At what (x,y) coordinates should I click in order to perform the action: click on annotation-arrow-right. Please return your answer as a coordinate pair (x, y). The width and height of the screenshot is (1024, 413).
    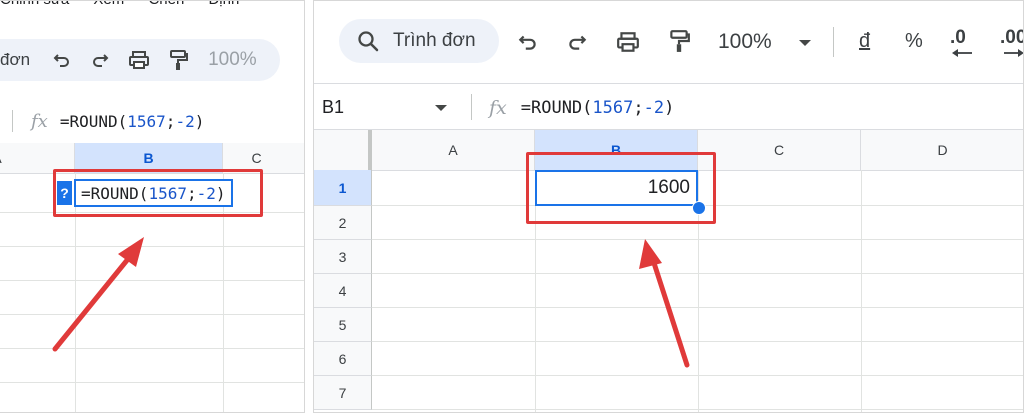
    Looking at the image, I should click on (664, 303).